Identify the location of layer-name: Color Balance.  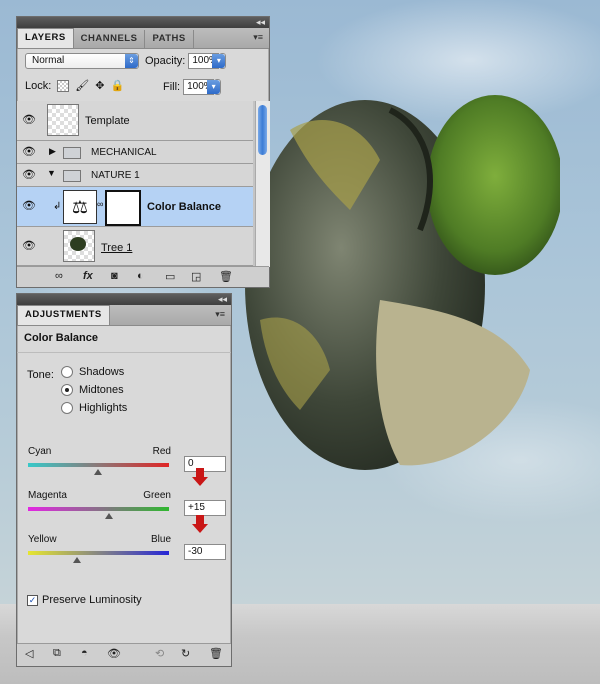
(184, 207).